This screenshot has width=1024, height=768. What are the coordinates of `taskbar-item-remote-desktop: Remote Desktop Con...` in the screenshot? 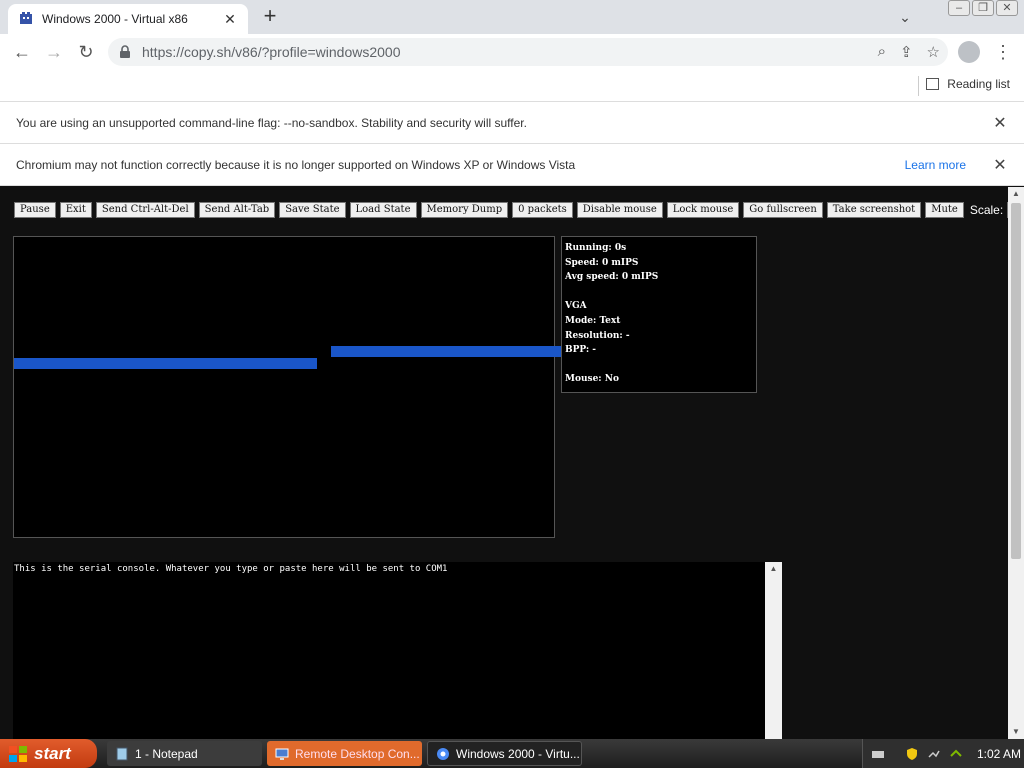 It's located at (344, 753).